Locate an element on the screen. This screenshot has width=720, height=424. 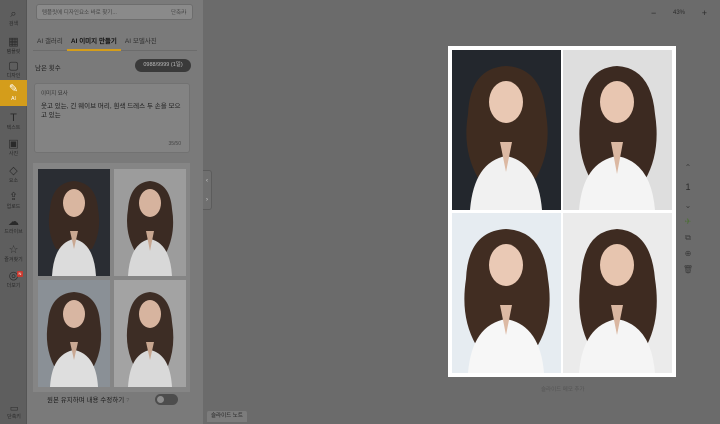
keyboard-icon: ▭ is located at coordinates (14, 408).